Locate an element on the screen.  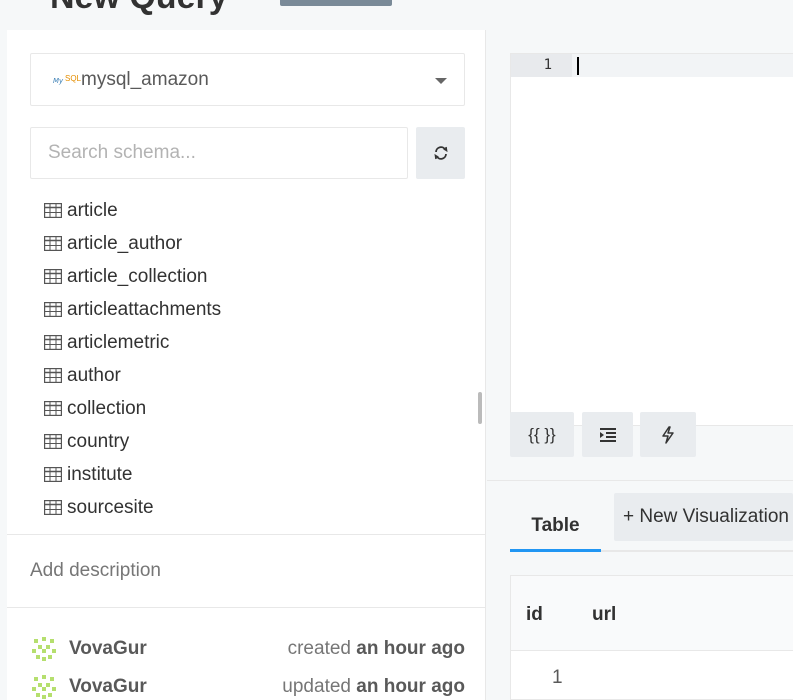
indent-icon is located at coordinates (607, 434).